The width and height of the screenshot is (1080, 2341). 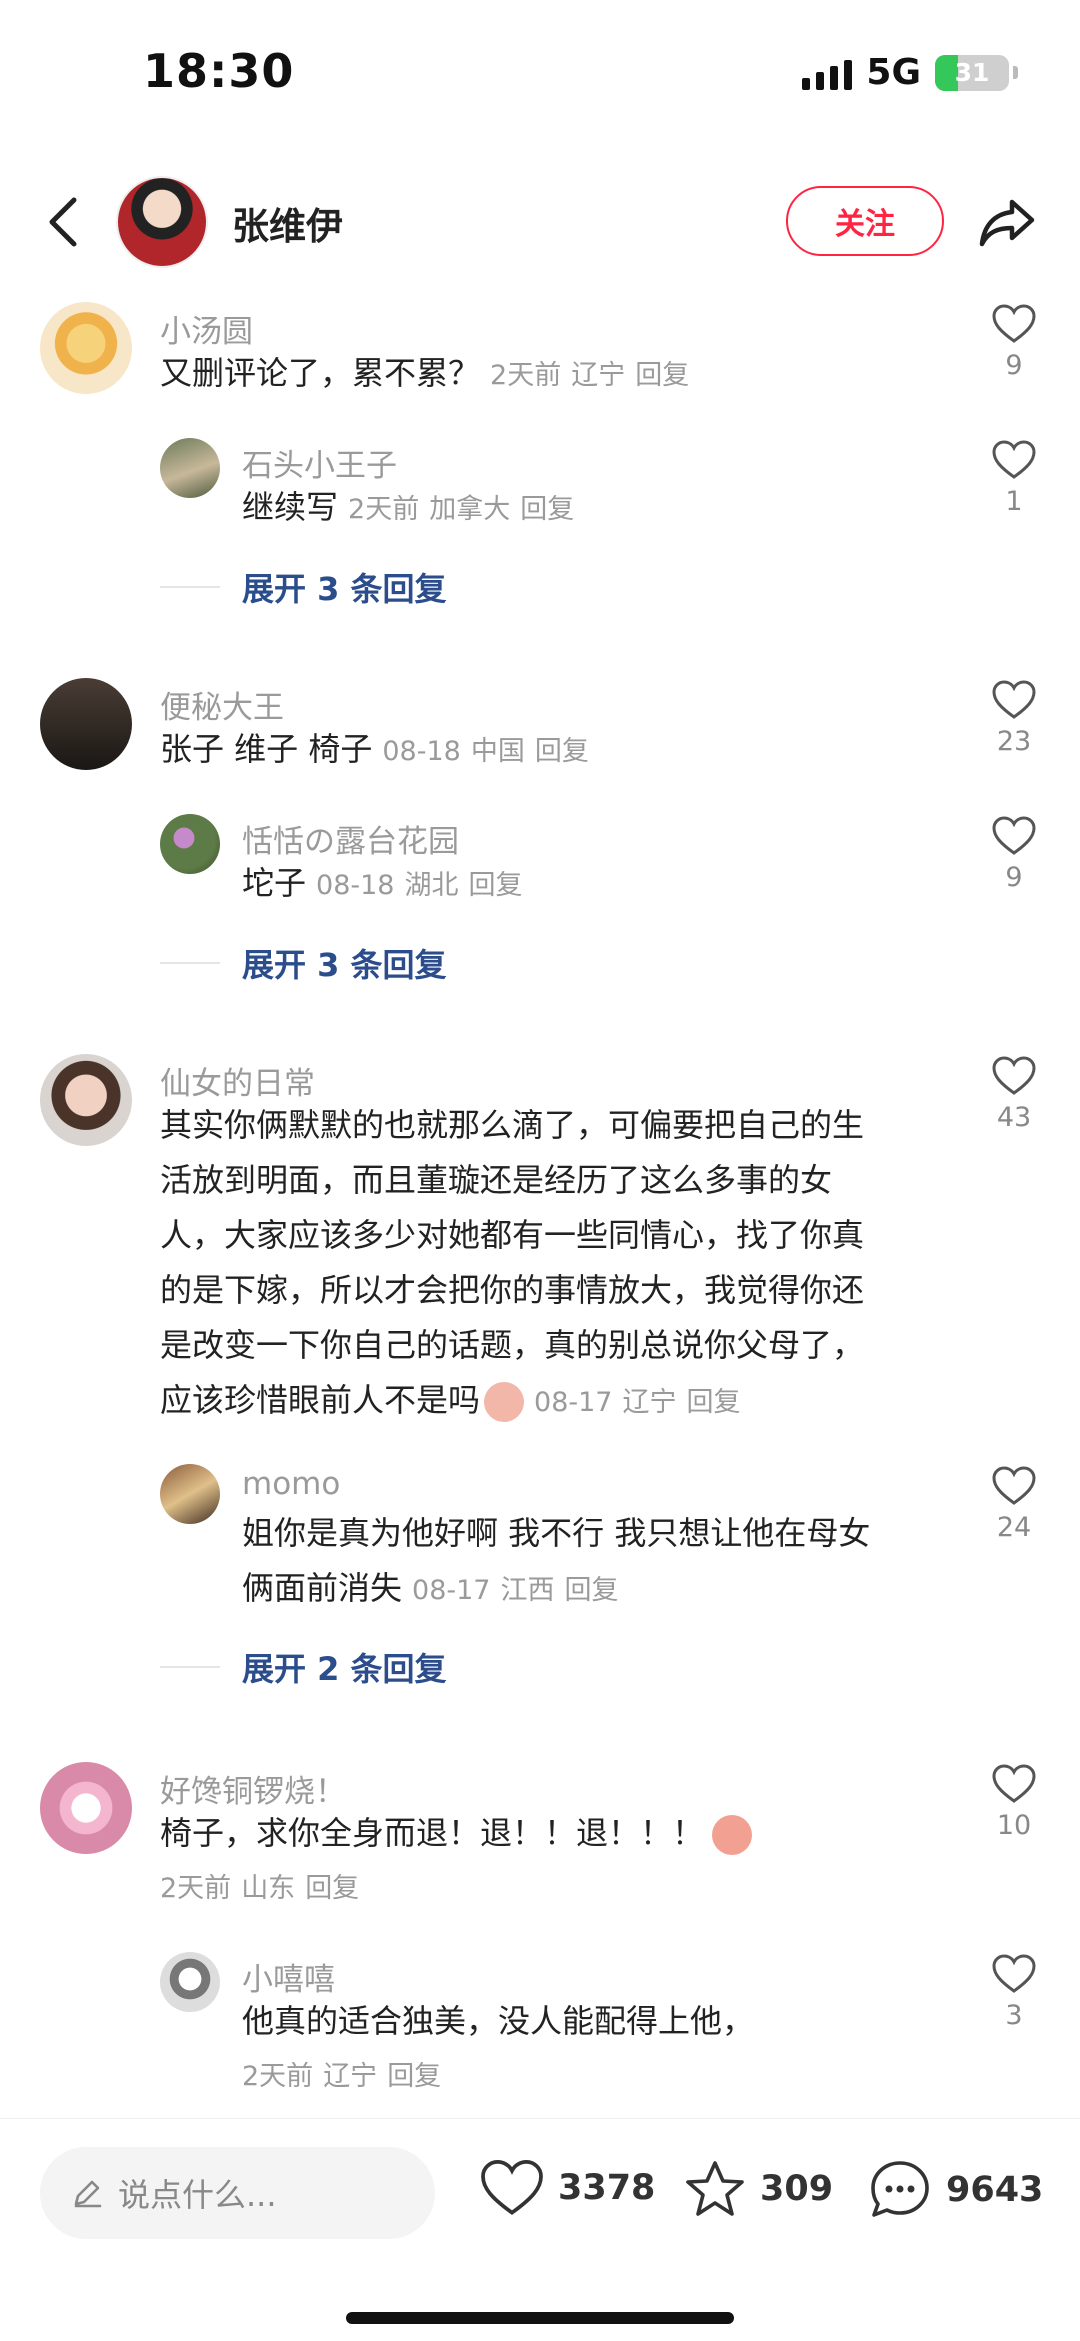 I want to click on like-button: 10, so click(x=1014, y=1802).